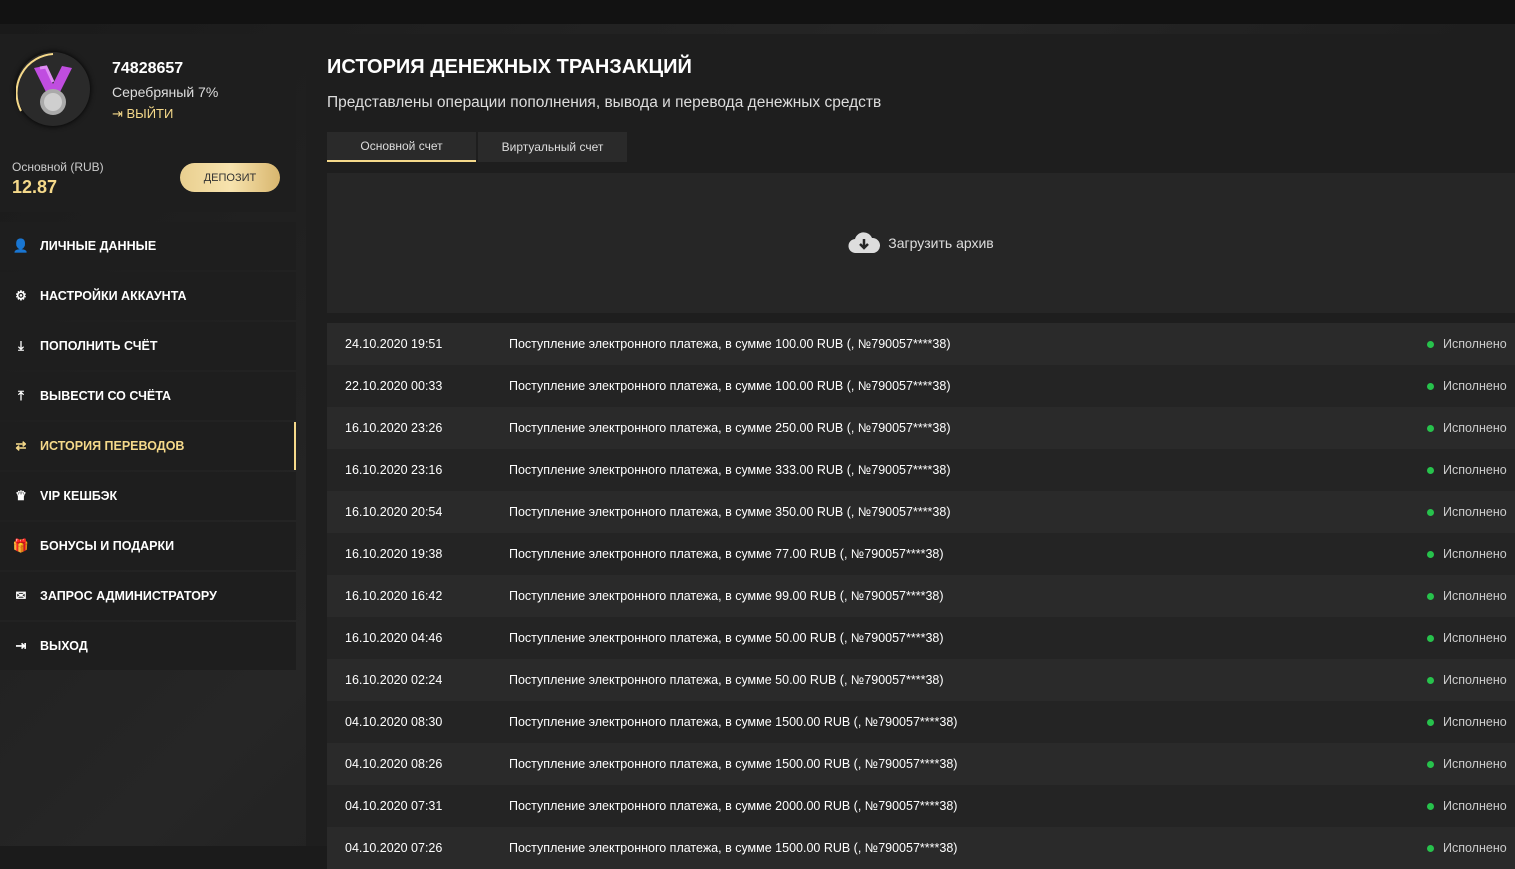 The height and width of the screenshot is (869, 1515). Describe the element at coordinates (864, 243) in the screenshot. I see `cloud-download-icon` at that location.